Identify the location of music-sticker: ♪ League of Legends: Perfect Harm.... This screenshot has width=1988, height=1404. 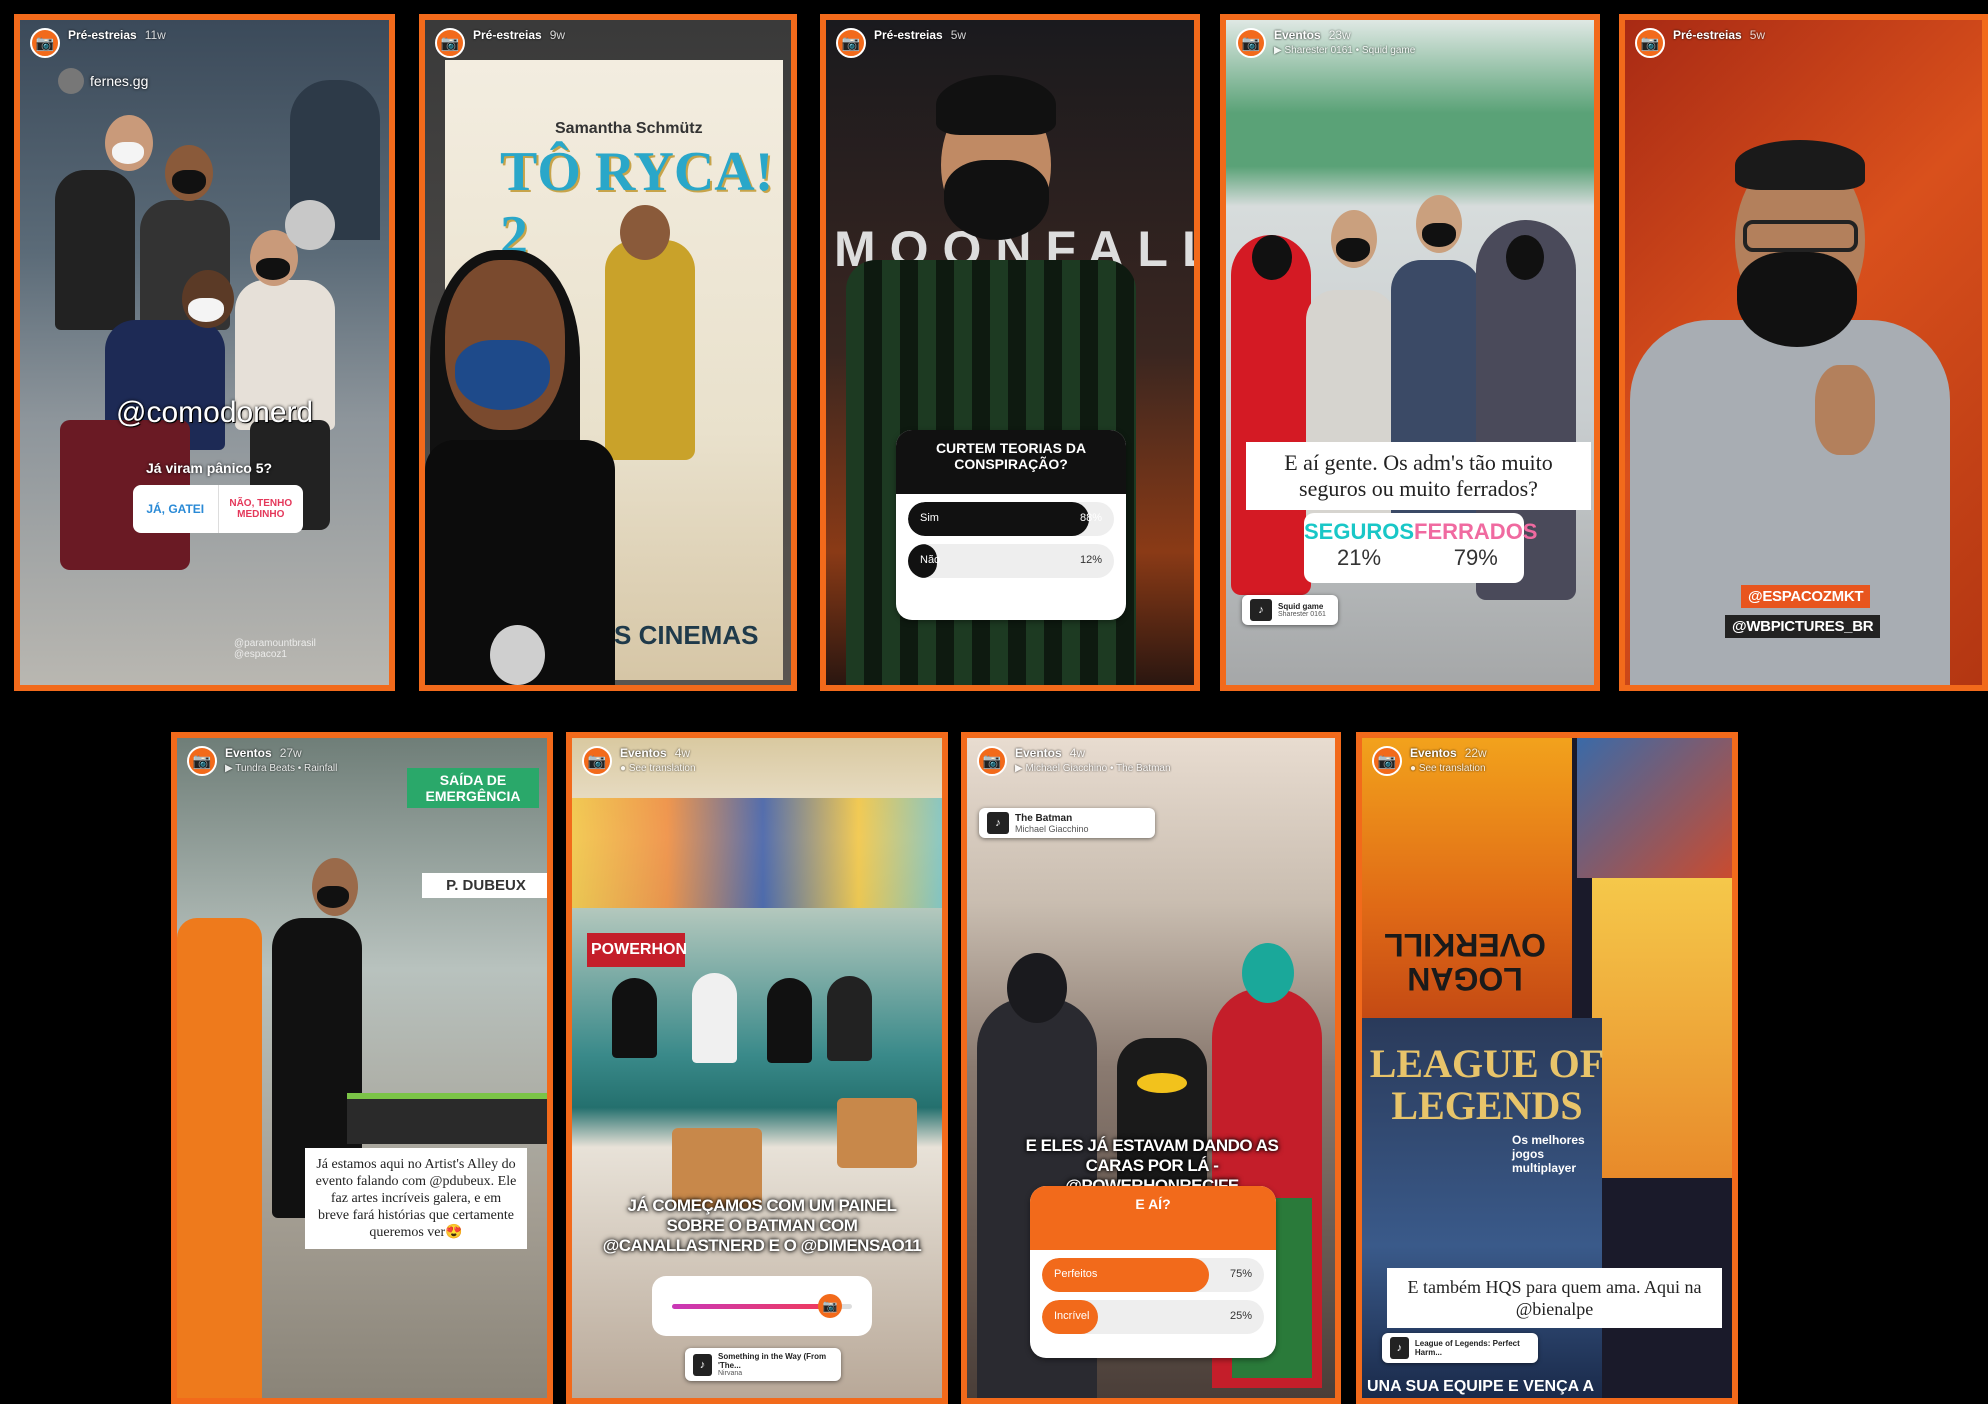
(1460, 1348).